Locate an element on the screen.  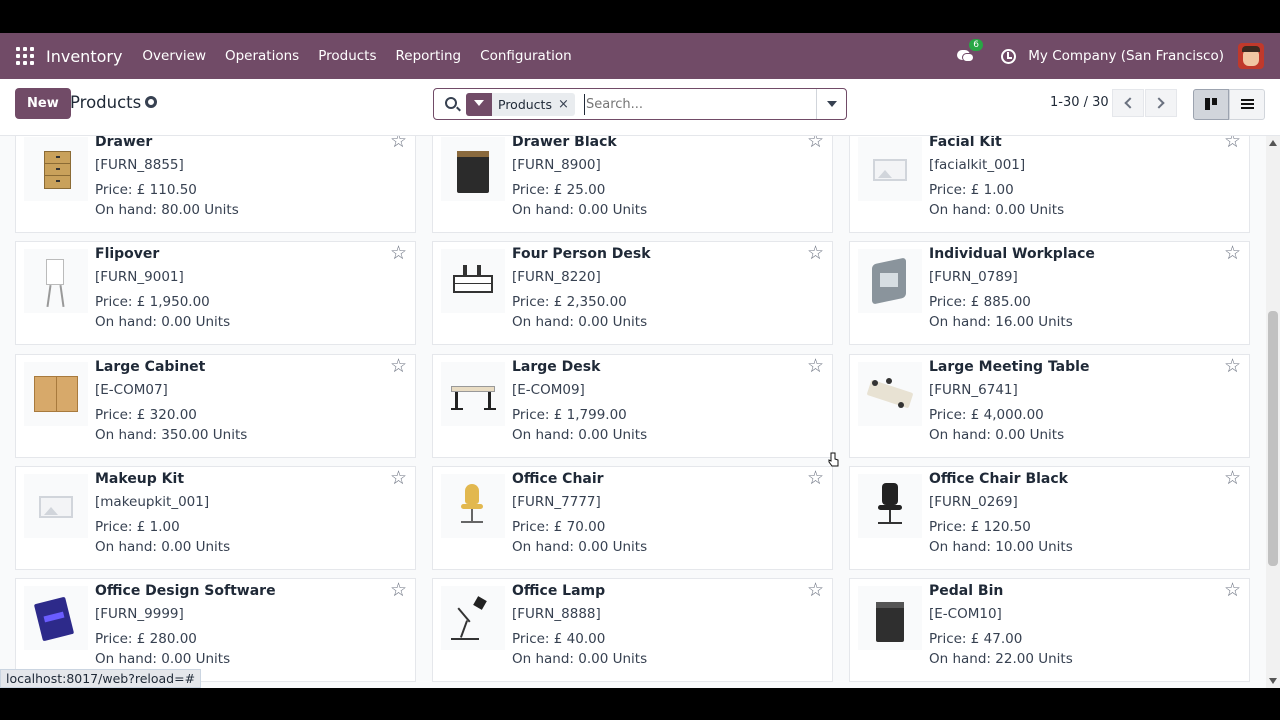
chat-badge: 6 is located at coordinates (976, 45).